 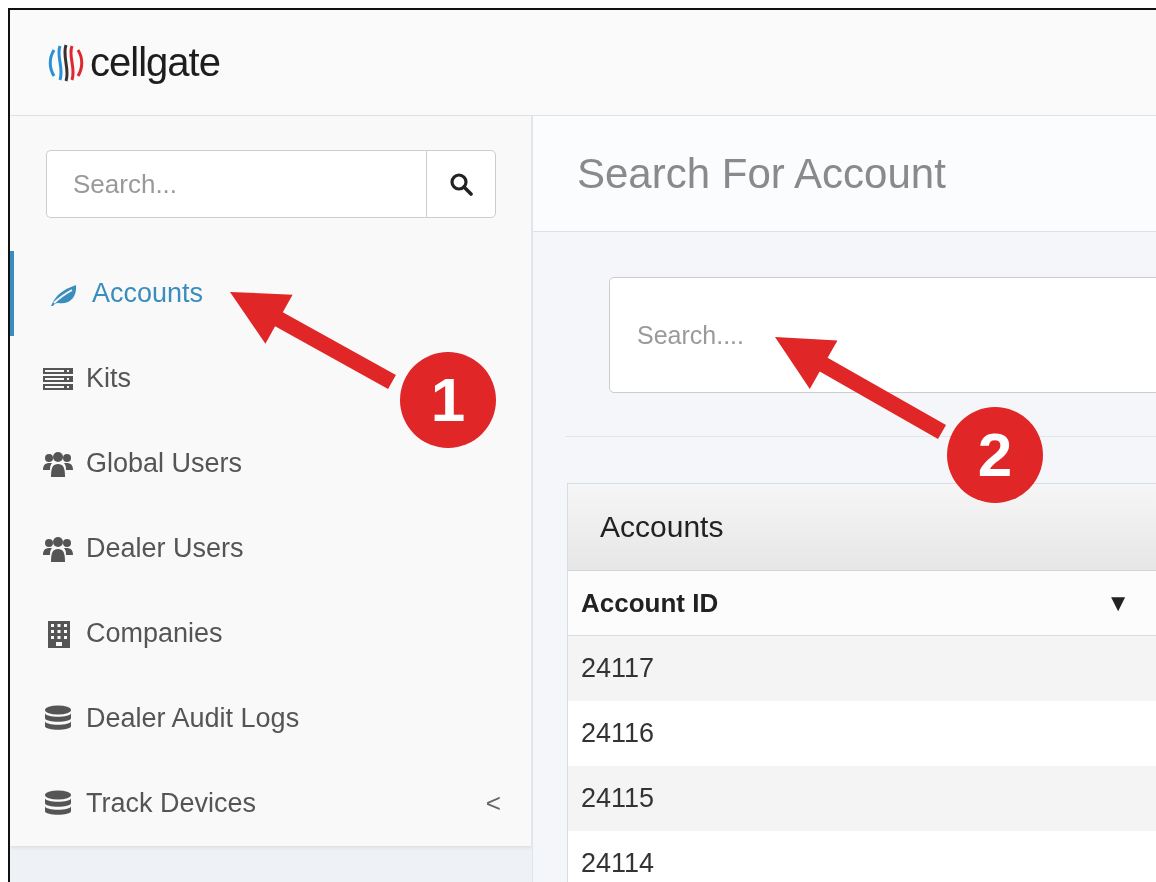 I want to click on page-title: Search For Account, so click(x=761, y=173).